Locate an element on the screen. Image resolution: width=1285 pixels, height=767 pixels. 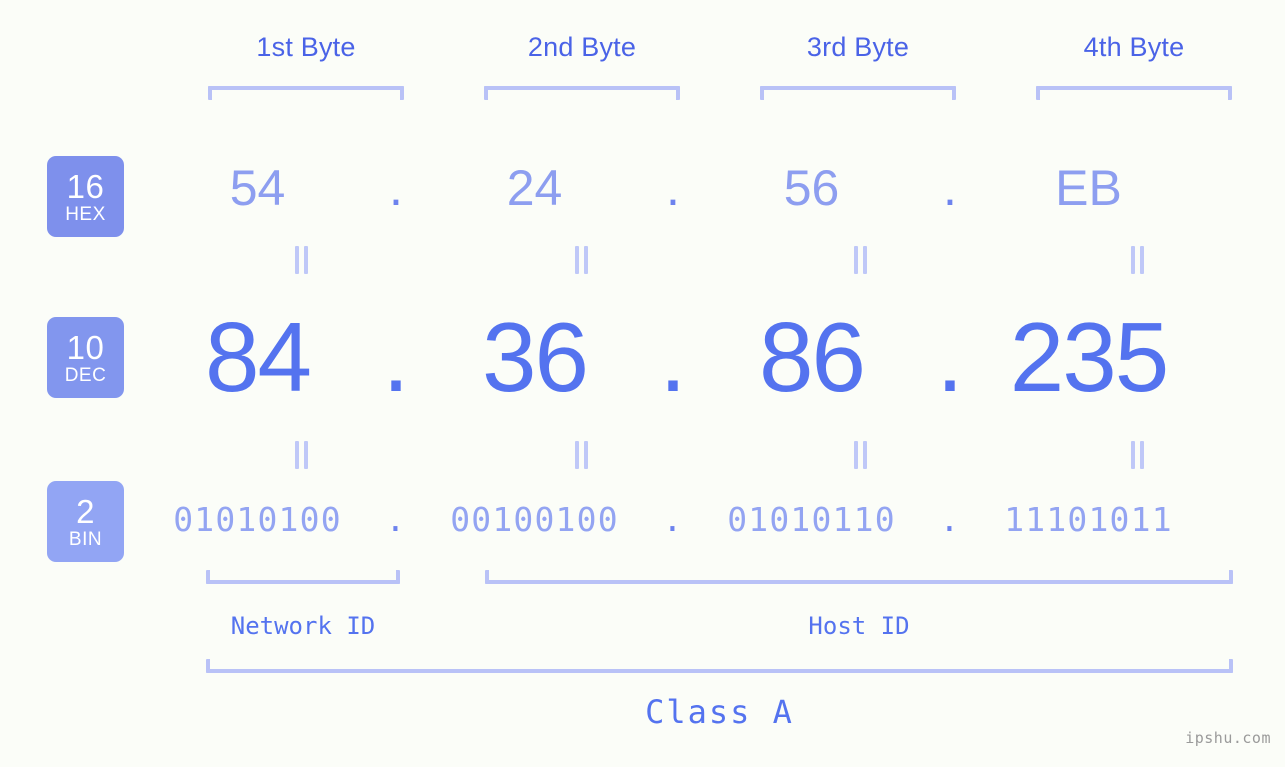
byte-header-1: 1st Byte is located at coordinates (306, 47).